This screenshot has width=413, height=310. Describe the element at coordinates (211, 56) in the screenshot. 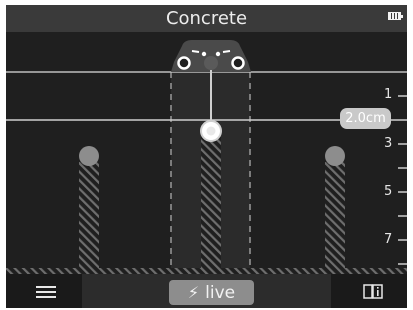

I see `scanner-device-icon` at that location.